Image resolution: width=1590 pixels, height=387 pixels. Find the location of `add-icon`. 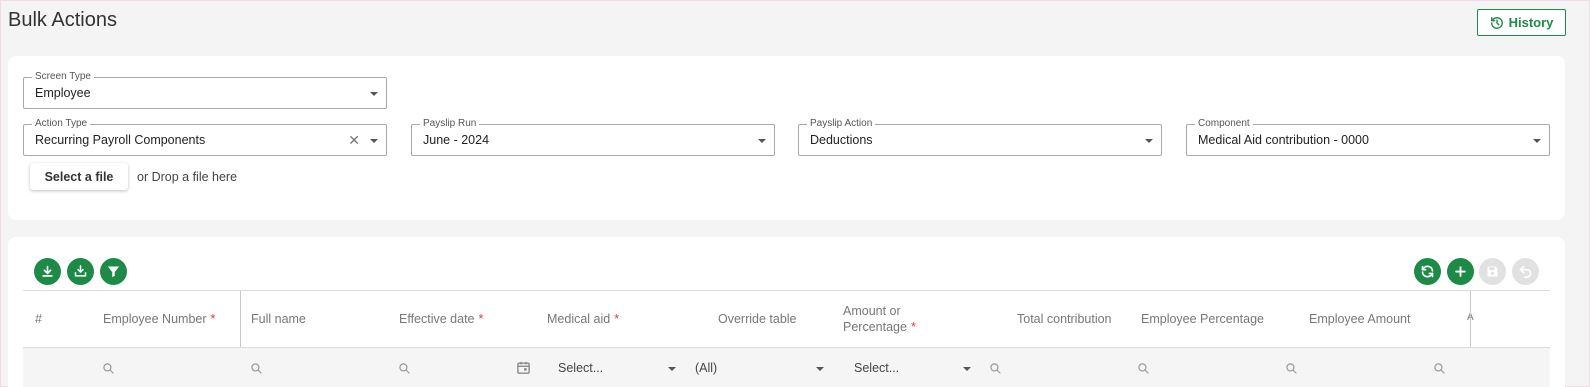

add-icon is located at coordinates (1460, 271).